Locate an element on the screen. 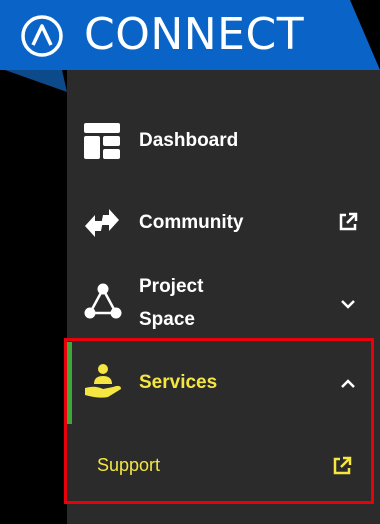  lambda-circle-logo-icon is located at coordinates (42, 36).